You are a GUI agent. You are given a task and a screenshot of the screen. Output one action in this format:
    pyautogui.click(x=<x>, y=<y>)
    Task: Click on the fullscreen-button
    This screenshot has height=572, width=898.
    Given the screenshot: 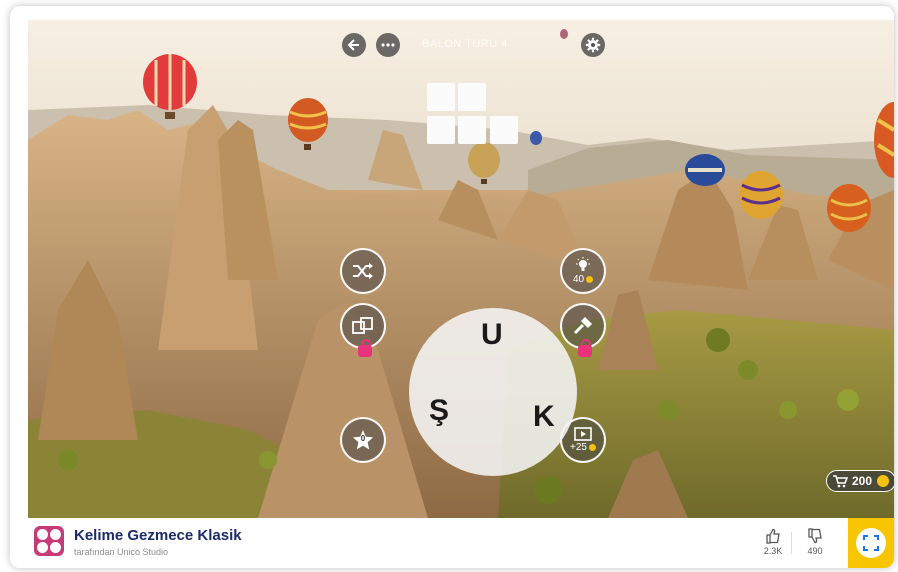 What is the action you would take?
    pyautogui.click(x=871, y=543)
    